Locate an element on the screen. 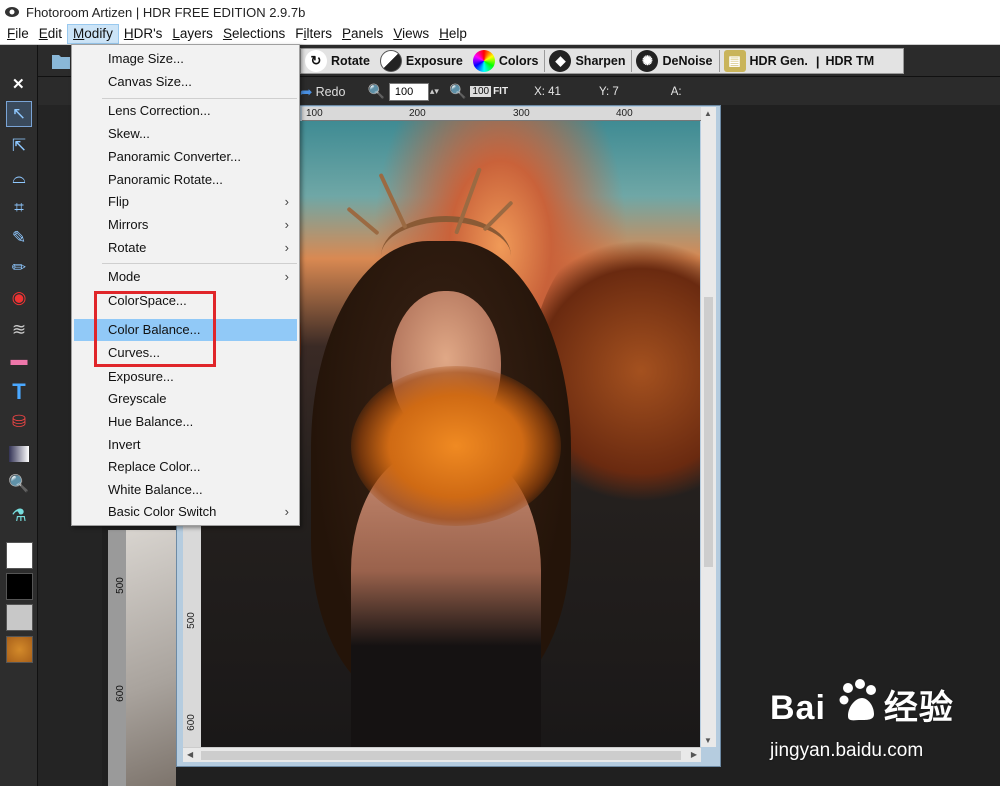  tools-panel: ✕ ↖ ⇱ ⌓ ⌗ ✎ ✏ ◉ ≋ ▬ T ⛁ 🔍 ⚗ is located at coordinates (19, 415).